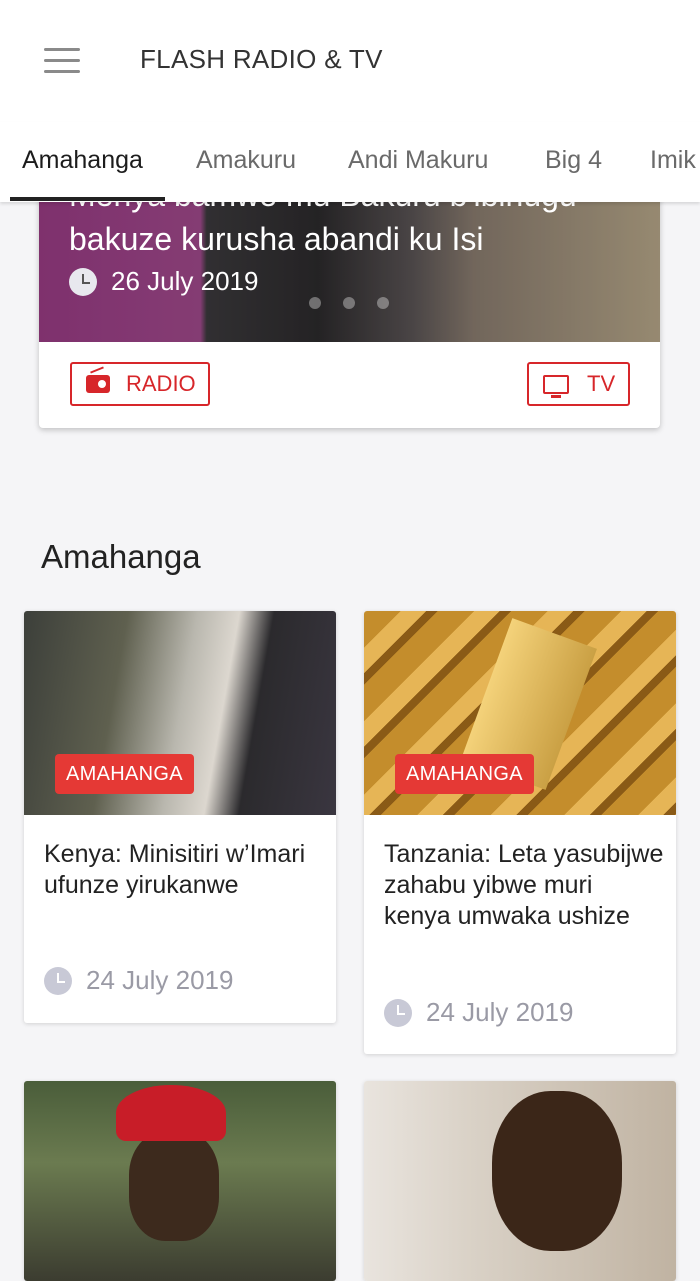 Image resolution: width=700 pixels, height=1281 pixels. I want to click on tab-andi-makuru: Andi Makuru, so click(418, 162).